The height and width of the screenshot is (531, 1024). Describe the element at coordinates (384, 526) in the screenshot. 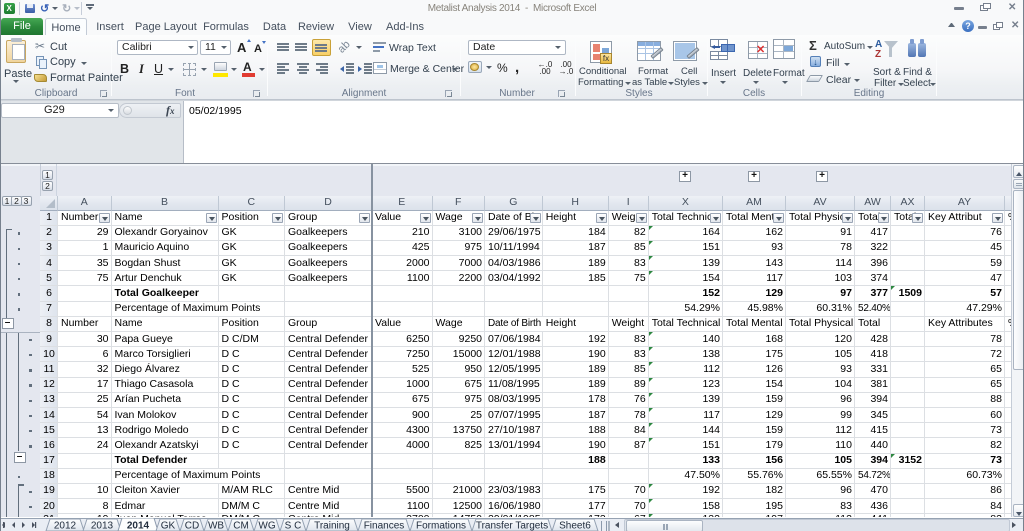

I see `svg-text: Finances` at that location.